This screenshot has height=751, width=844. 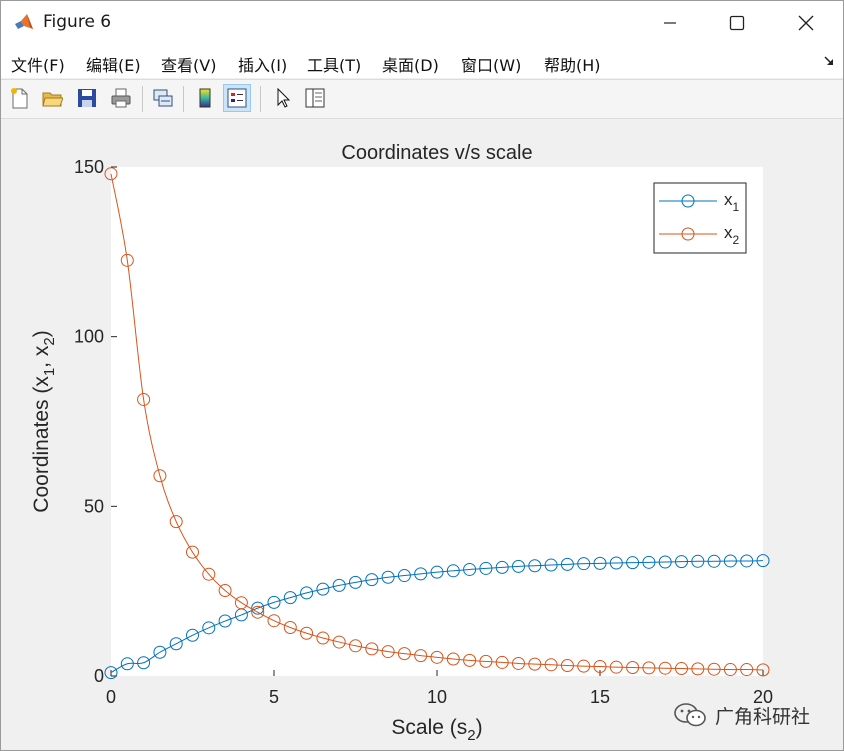 I want to click on link-plot-icon, so click(x=163, y=98).